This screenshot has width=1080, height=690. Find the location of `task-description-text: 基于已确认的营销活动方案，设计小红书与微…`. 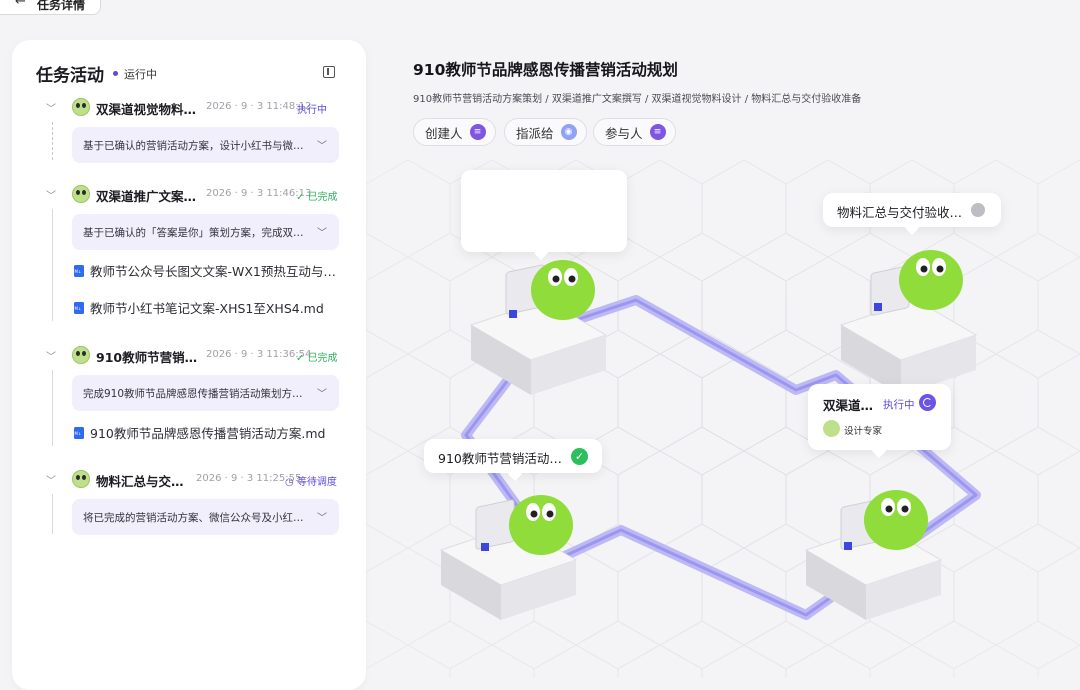

task-description-text: 基于已确认的营销活动方案，设计小红书与微… is located at coordinates (193, 146).